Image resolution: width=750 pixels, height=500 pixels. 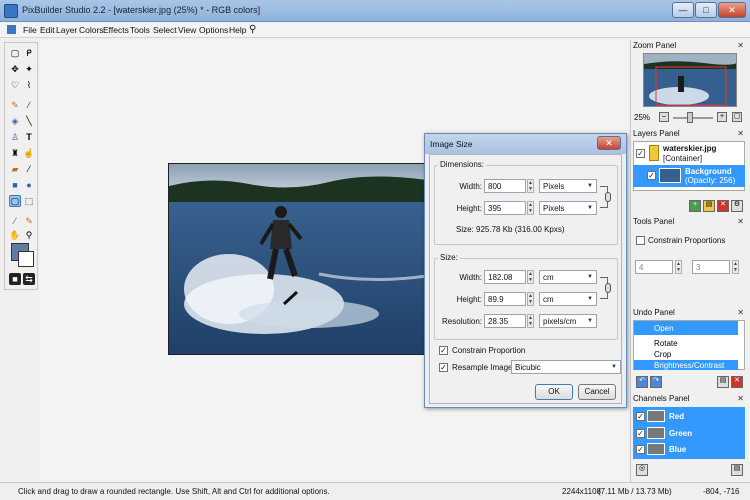 What do you see at coordinates (443, 350) in the screenshot?
I see `constrain-proportion-checkbox: ✓` at bounding box center [443, 350].